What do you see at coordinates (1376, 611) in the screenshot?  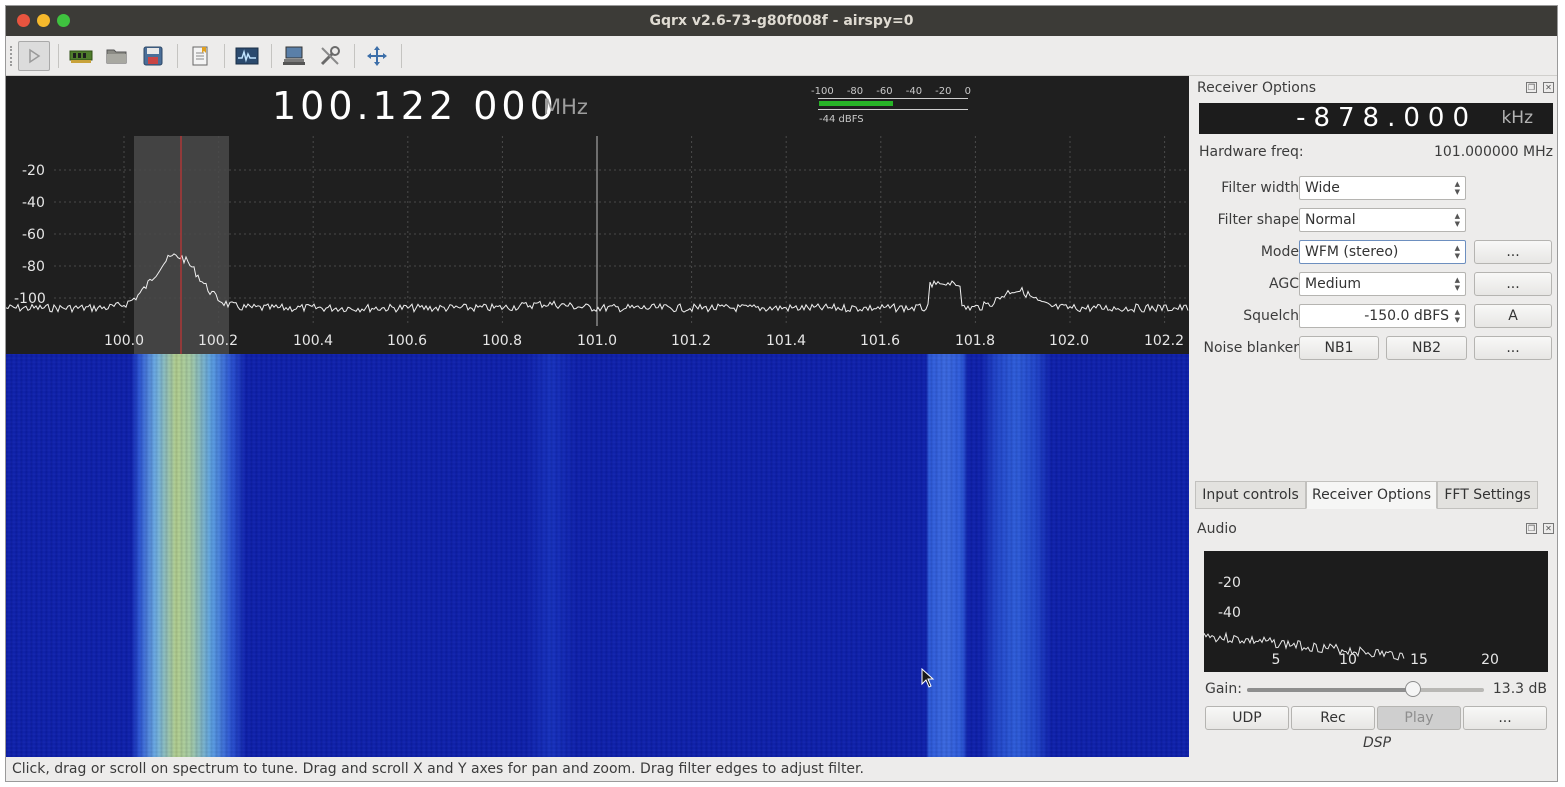 I see `audio-fft-plot: -20 -40 5 10 15 20` at bounding box center [1376, 611].